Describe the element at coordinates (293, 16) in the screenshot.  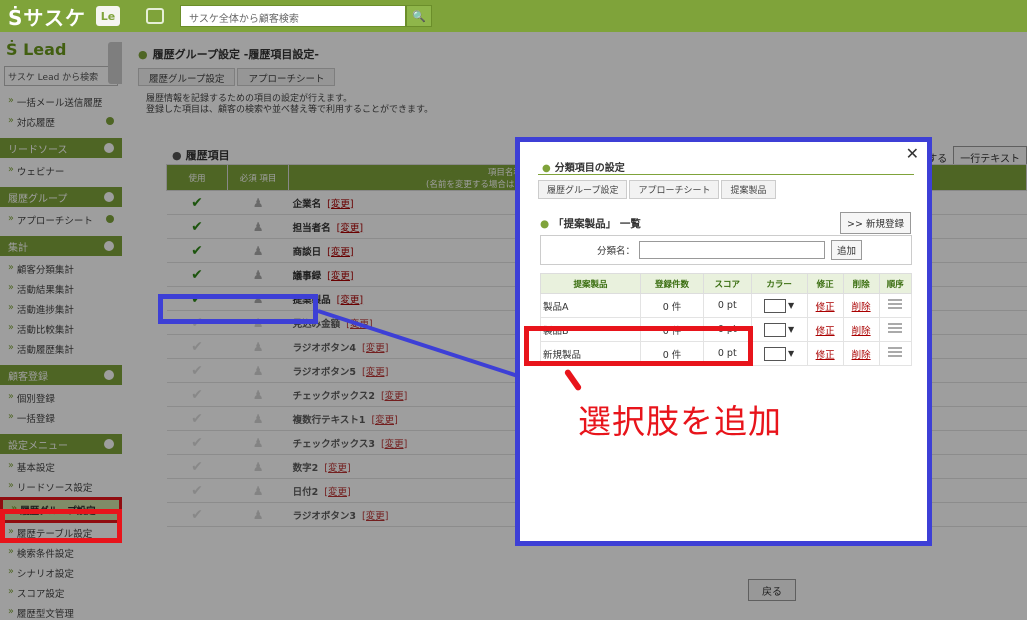
I see `global-search-input: サスケ全体から顧客検索` at that location.